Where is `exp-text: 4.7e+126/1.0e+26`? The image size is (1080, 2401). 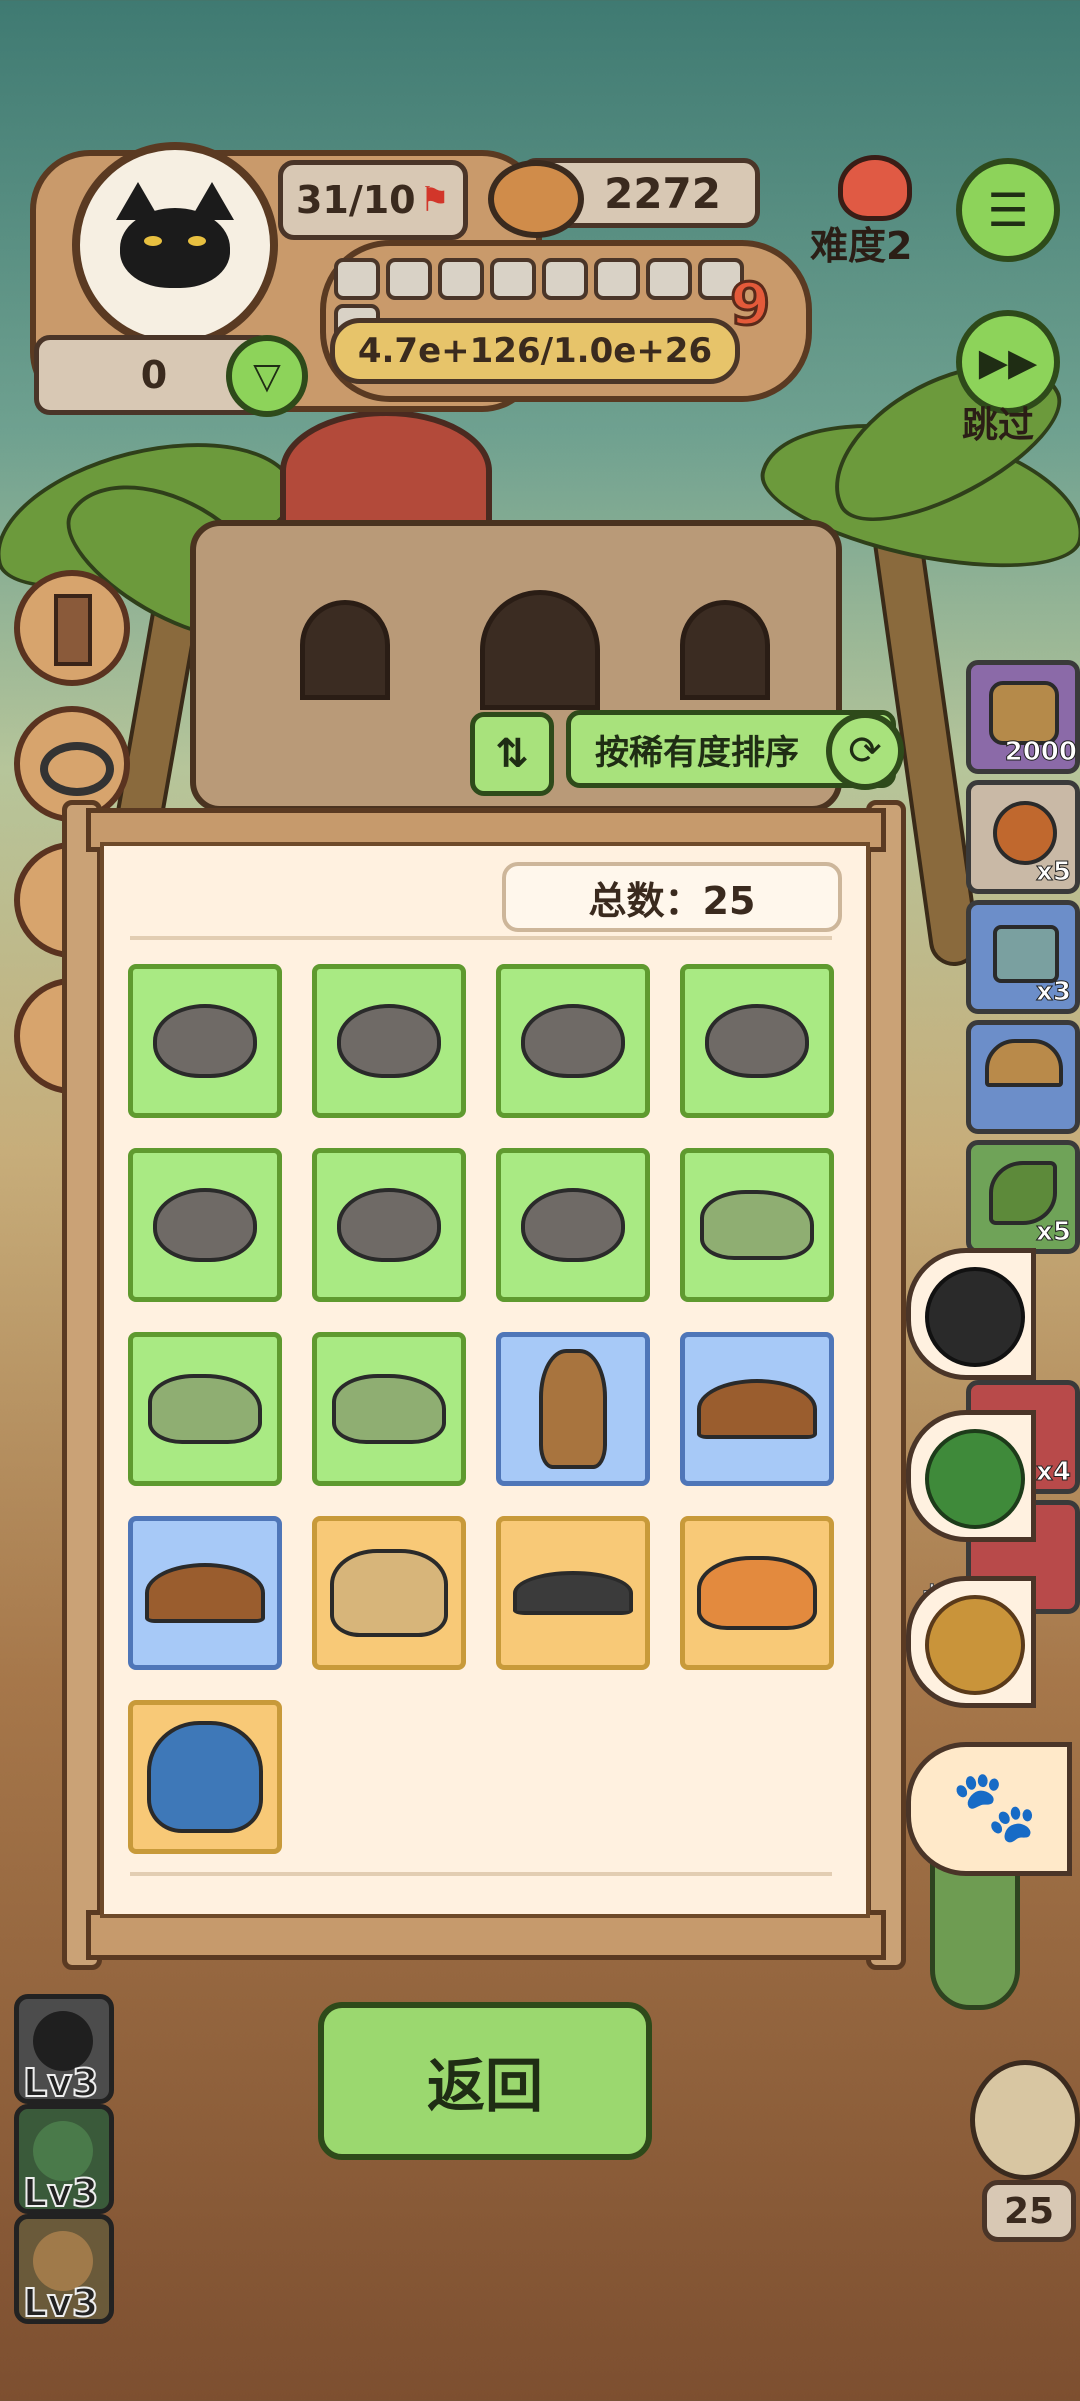
exp-text: 4.7e+126/1.0e+26 is located at coordinates (535, 351).